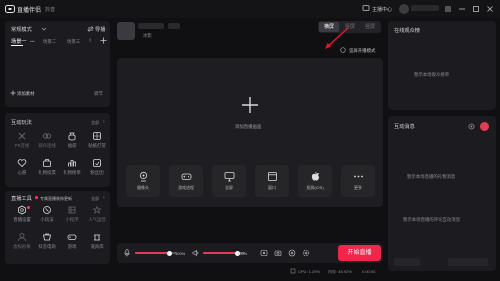 This screenshot has width=500, height=281. Describe the element at coordinates (21, 29) in the screenshot. I see `mode-label: 常规模式` at that location.